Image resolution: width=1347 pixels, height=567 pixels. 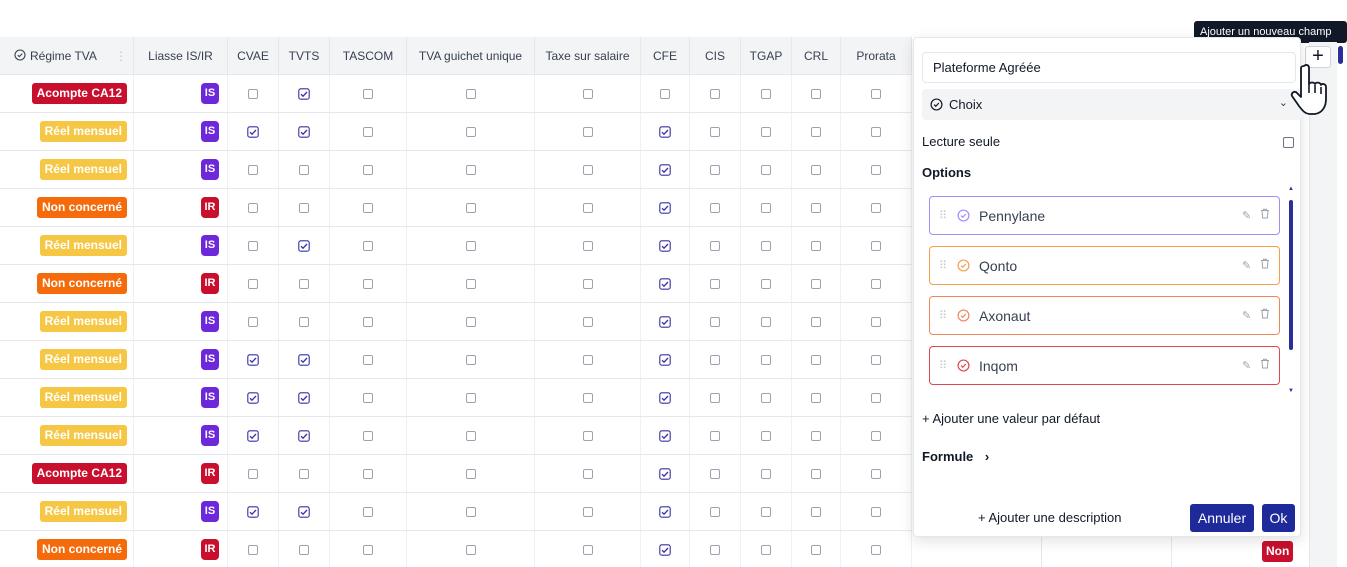 What do you see at coordinates (1288, 142) in the screenshot?
I see `read-only-checkbox` at bounding box center [1288, 142].